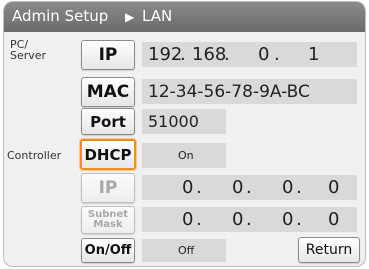  I want to click on mac-field: 12-34-56-78-9A-BC, so click(249, 91).